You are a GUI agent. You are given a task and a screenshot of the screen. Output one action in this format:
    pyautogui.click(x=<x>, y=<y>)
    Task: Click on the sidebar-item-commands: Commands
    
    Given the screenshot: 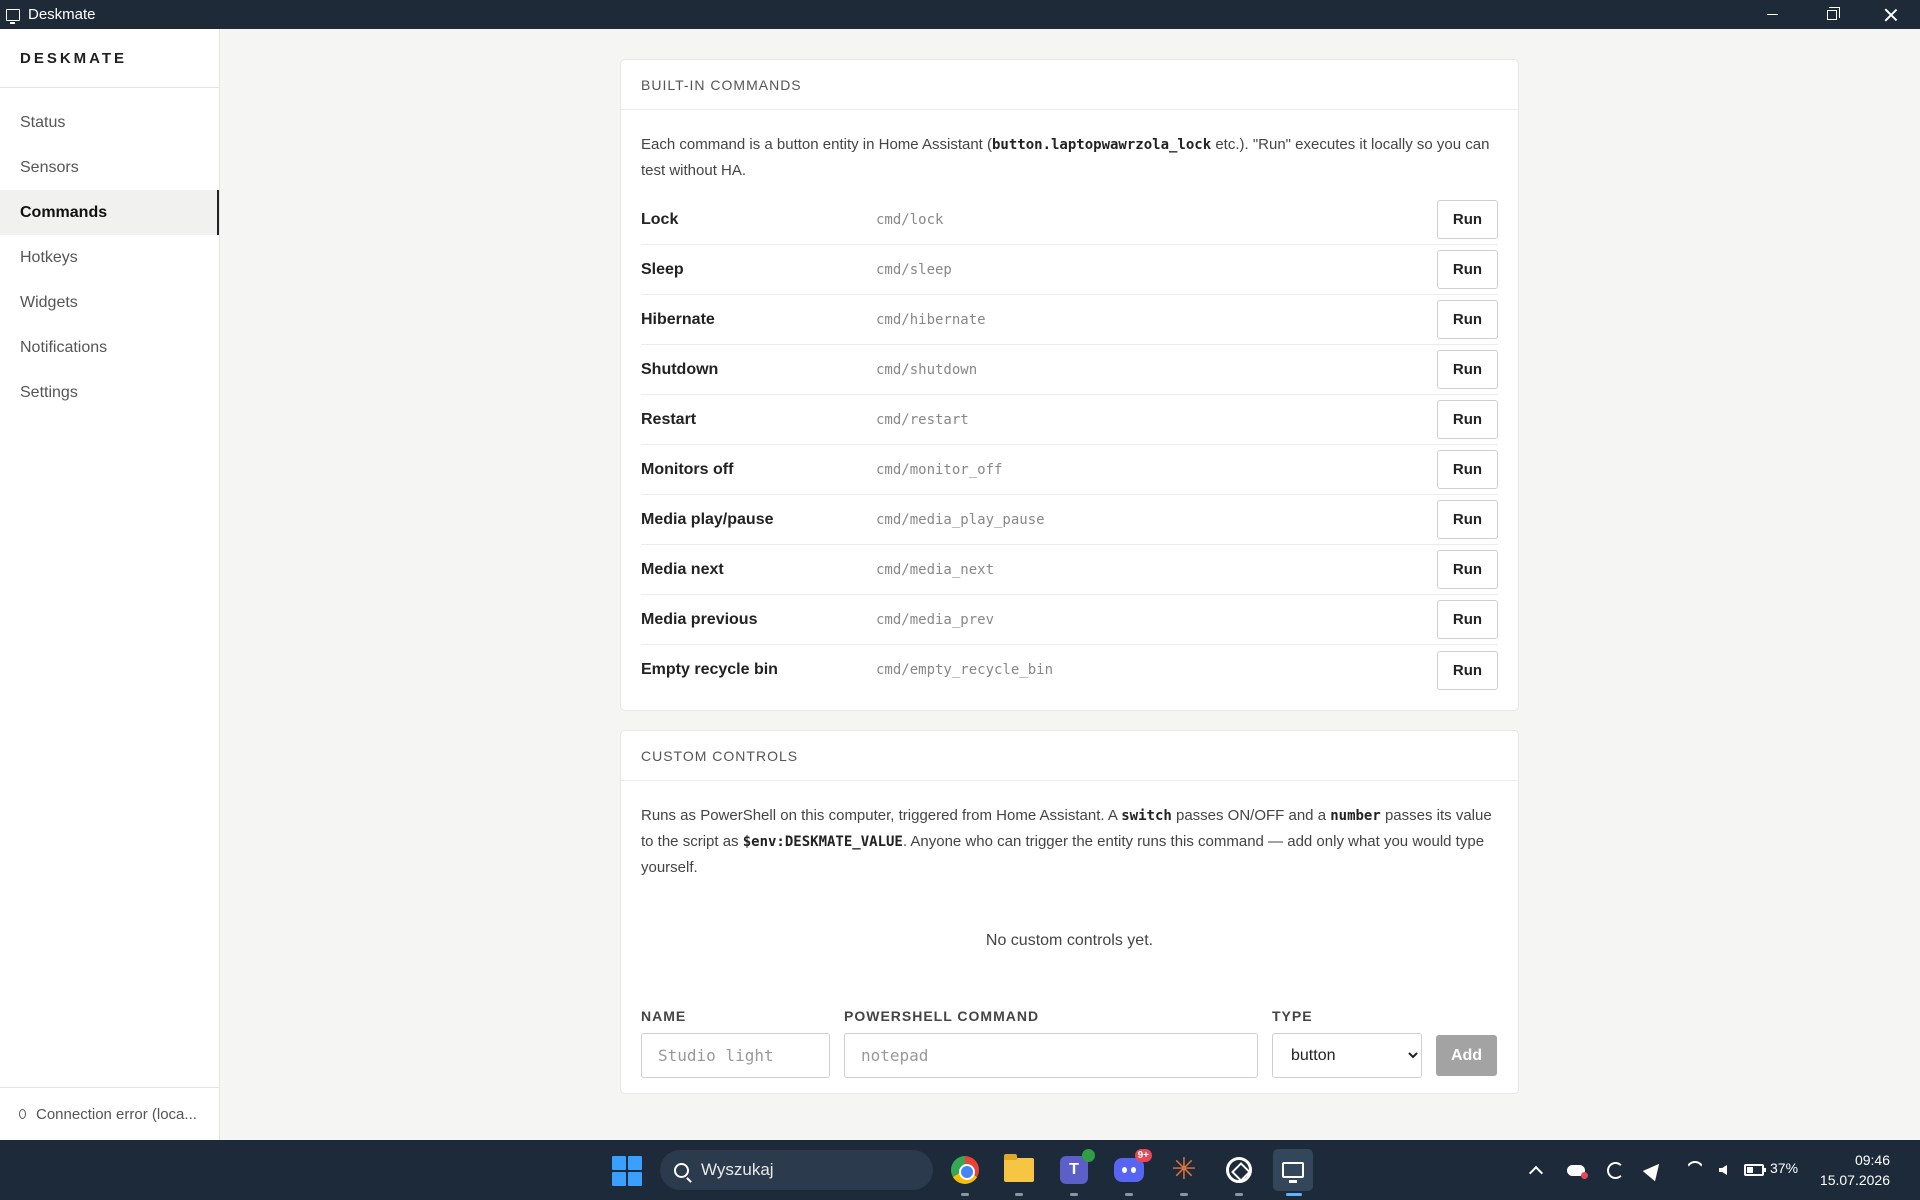 What is the action you would take?
    pyautogui.click(x=109, y=212)
    